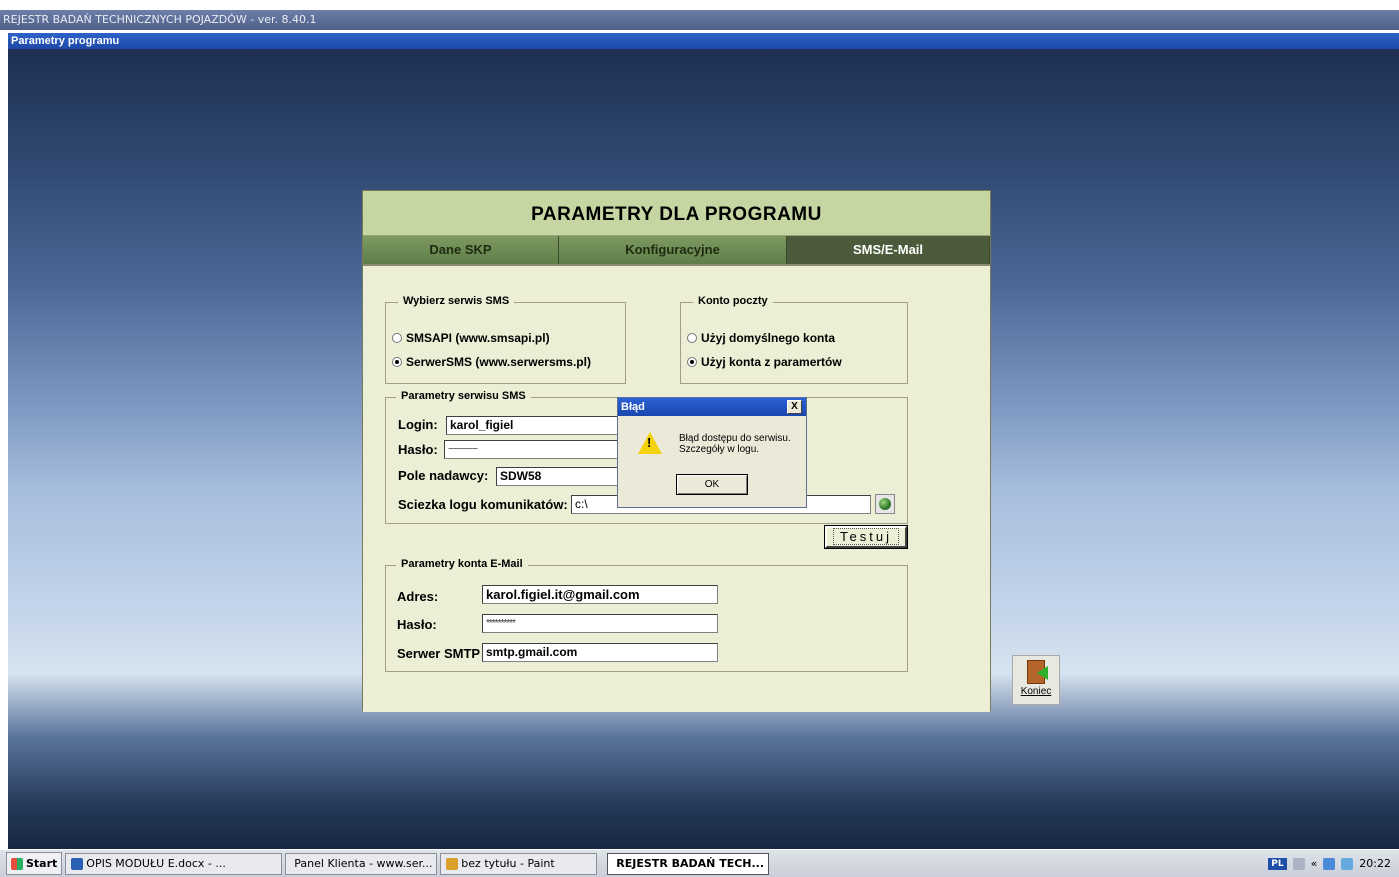  I want to click on log-path-label: Sciezka logu komunikatów:, so click(483, 504).